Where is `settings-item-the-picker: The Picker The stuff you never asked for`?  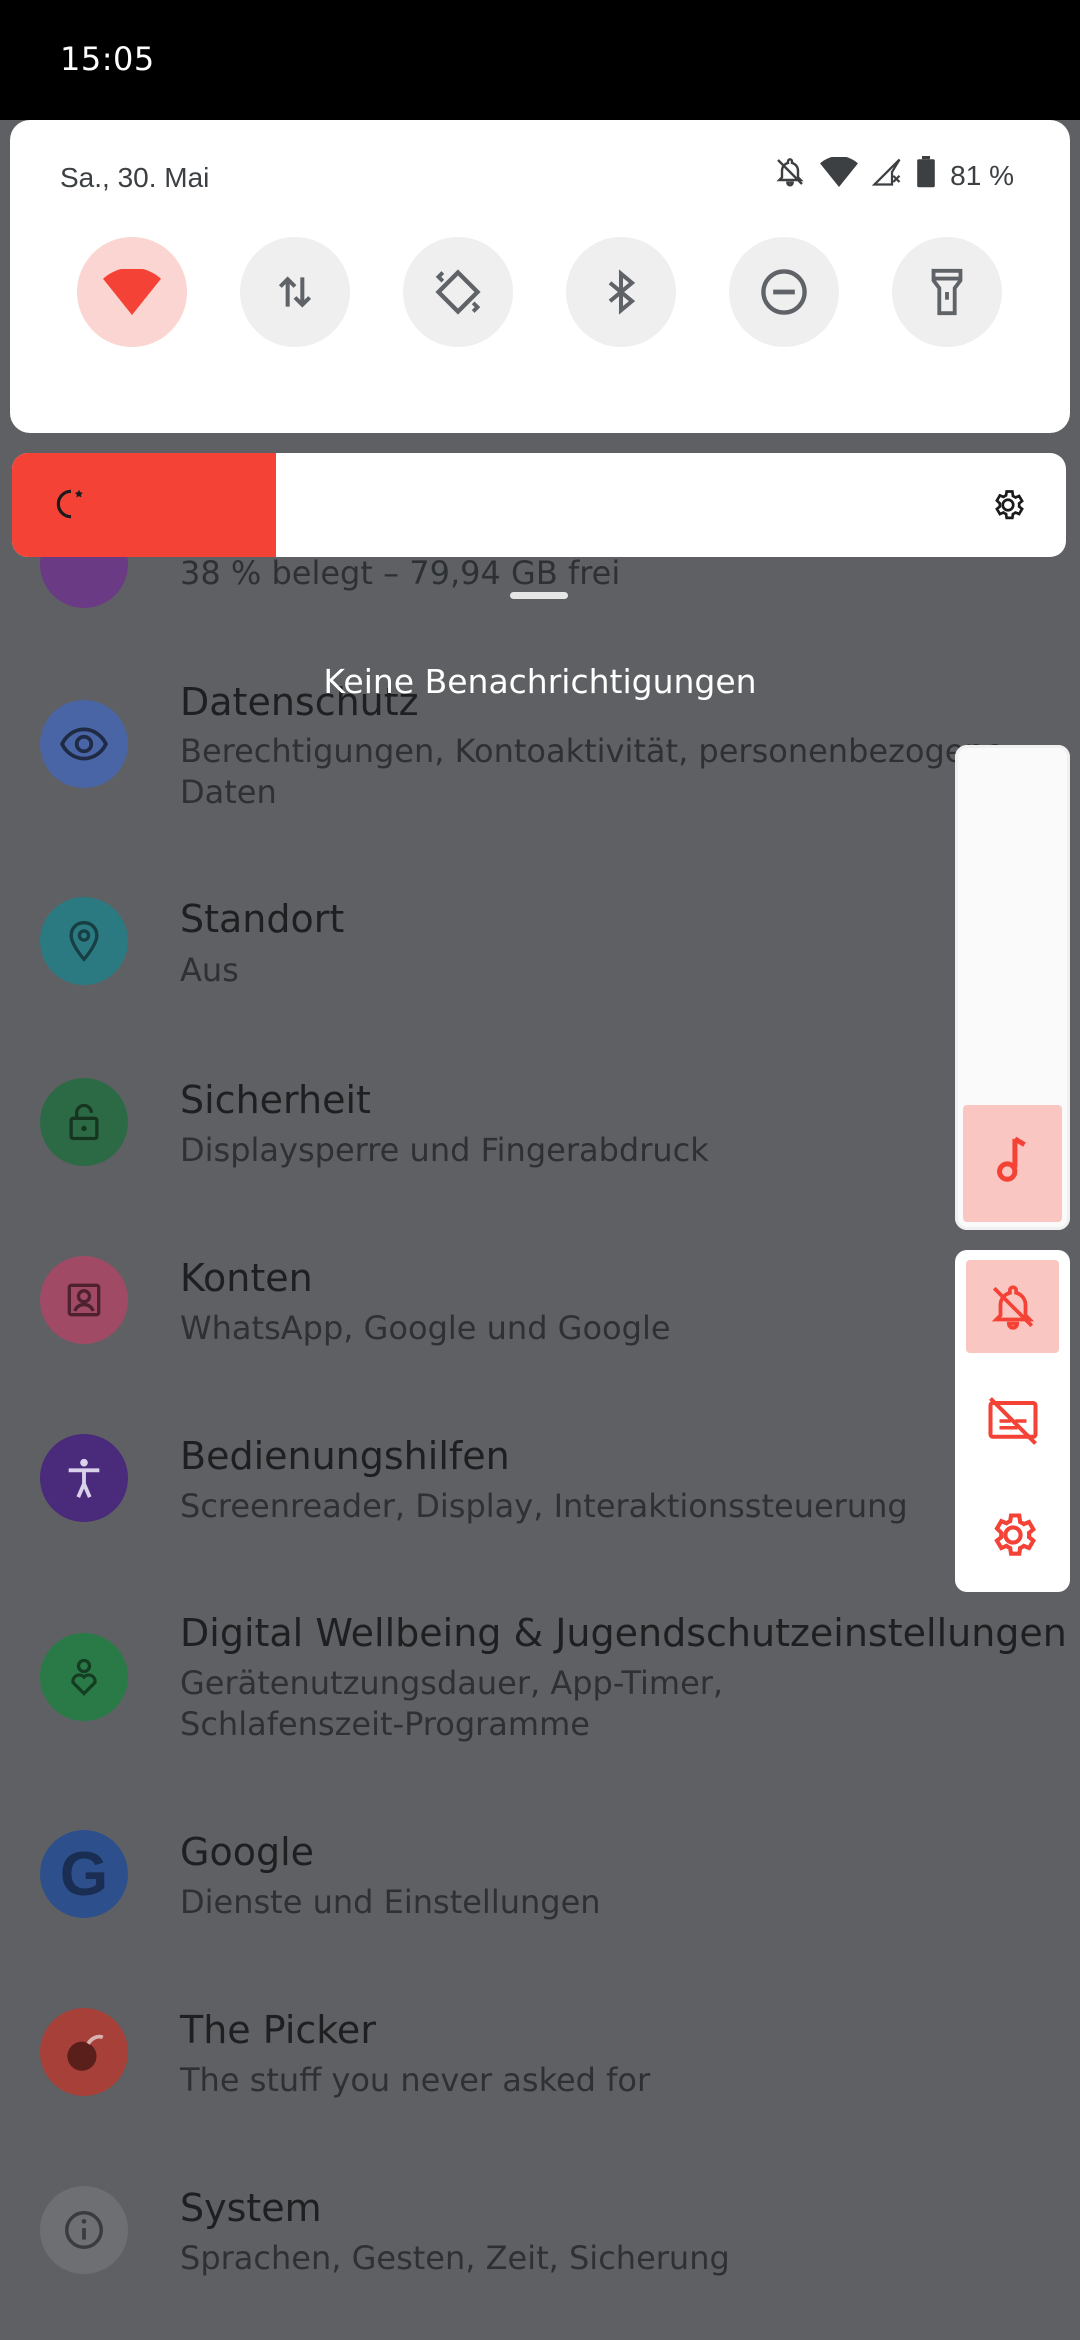 settings-item-the-picker: The Picker The stuff you never asked for is located at coordinates (540, 2083).